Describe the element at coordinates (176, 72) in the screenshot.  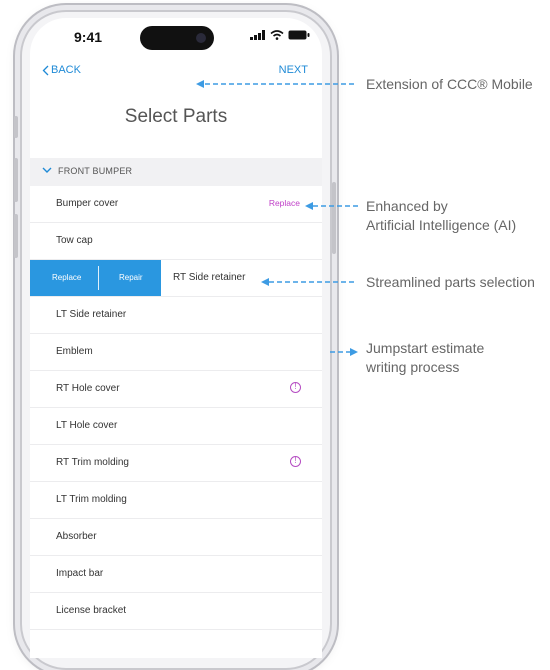
I see `navigation-bar: BACK NEXT` at that location.